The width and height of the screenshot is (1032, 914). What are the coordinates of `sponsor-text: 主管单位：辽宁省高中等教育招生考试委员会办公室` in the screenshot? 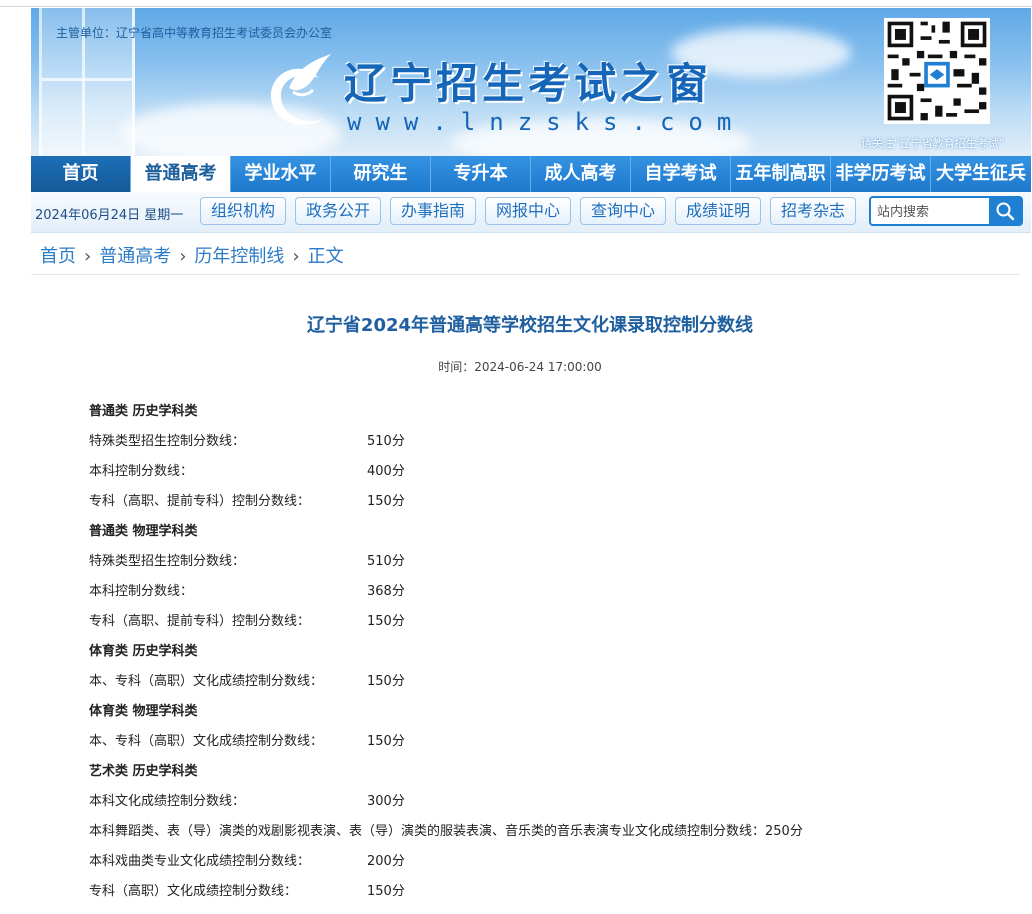 It's located at (194, 33).